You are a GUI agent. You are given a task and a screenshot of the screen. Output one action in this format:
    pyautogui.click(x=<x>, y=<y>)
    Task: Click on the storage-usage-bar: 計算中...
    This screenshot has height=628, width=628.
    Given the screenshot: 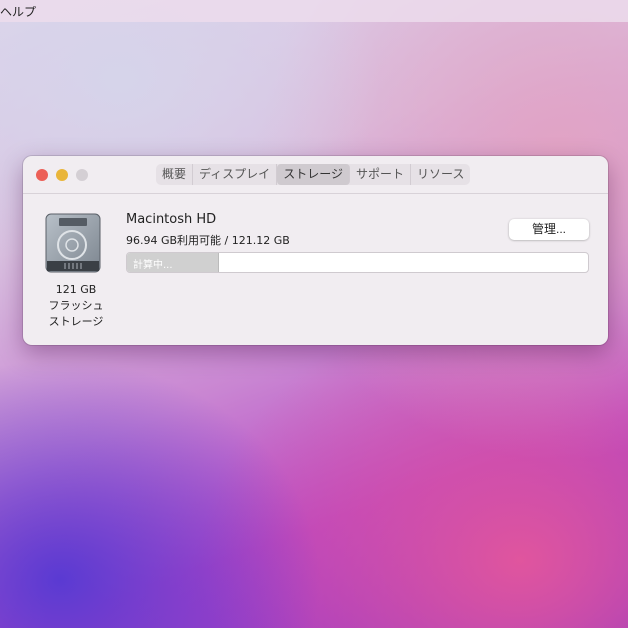 What is the action you would take?
    pyautogui.click(x=357, y=262)
    